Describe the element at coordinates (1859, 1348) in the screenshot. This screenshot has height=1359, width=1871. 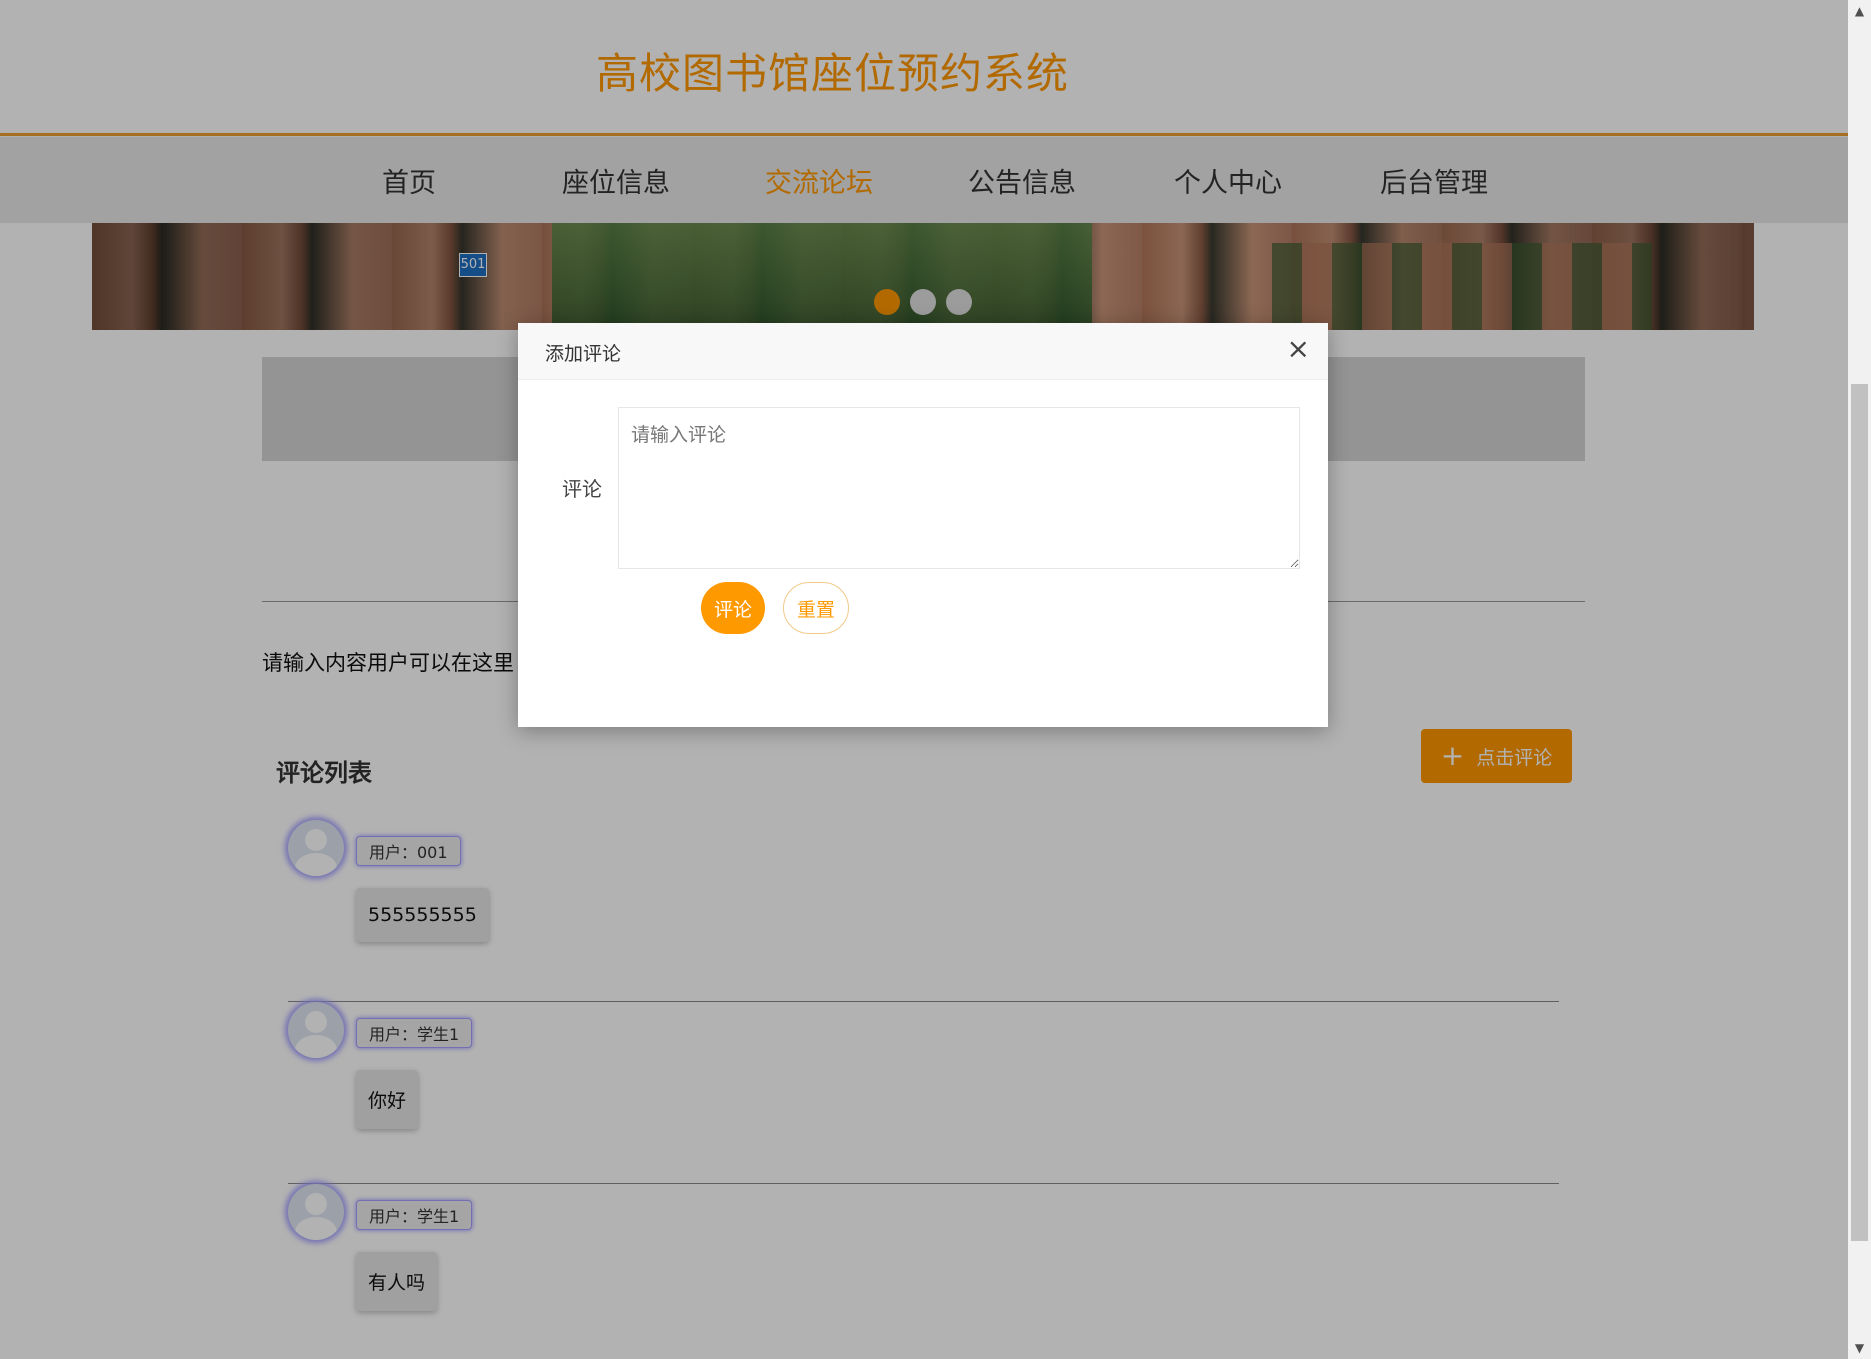
I see `scroll-down-arrow-icon: ▼` at that location.